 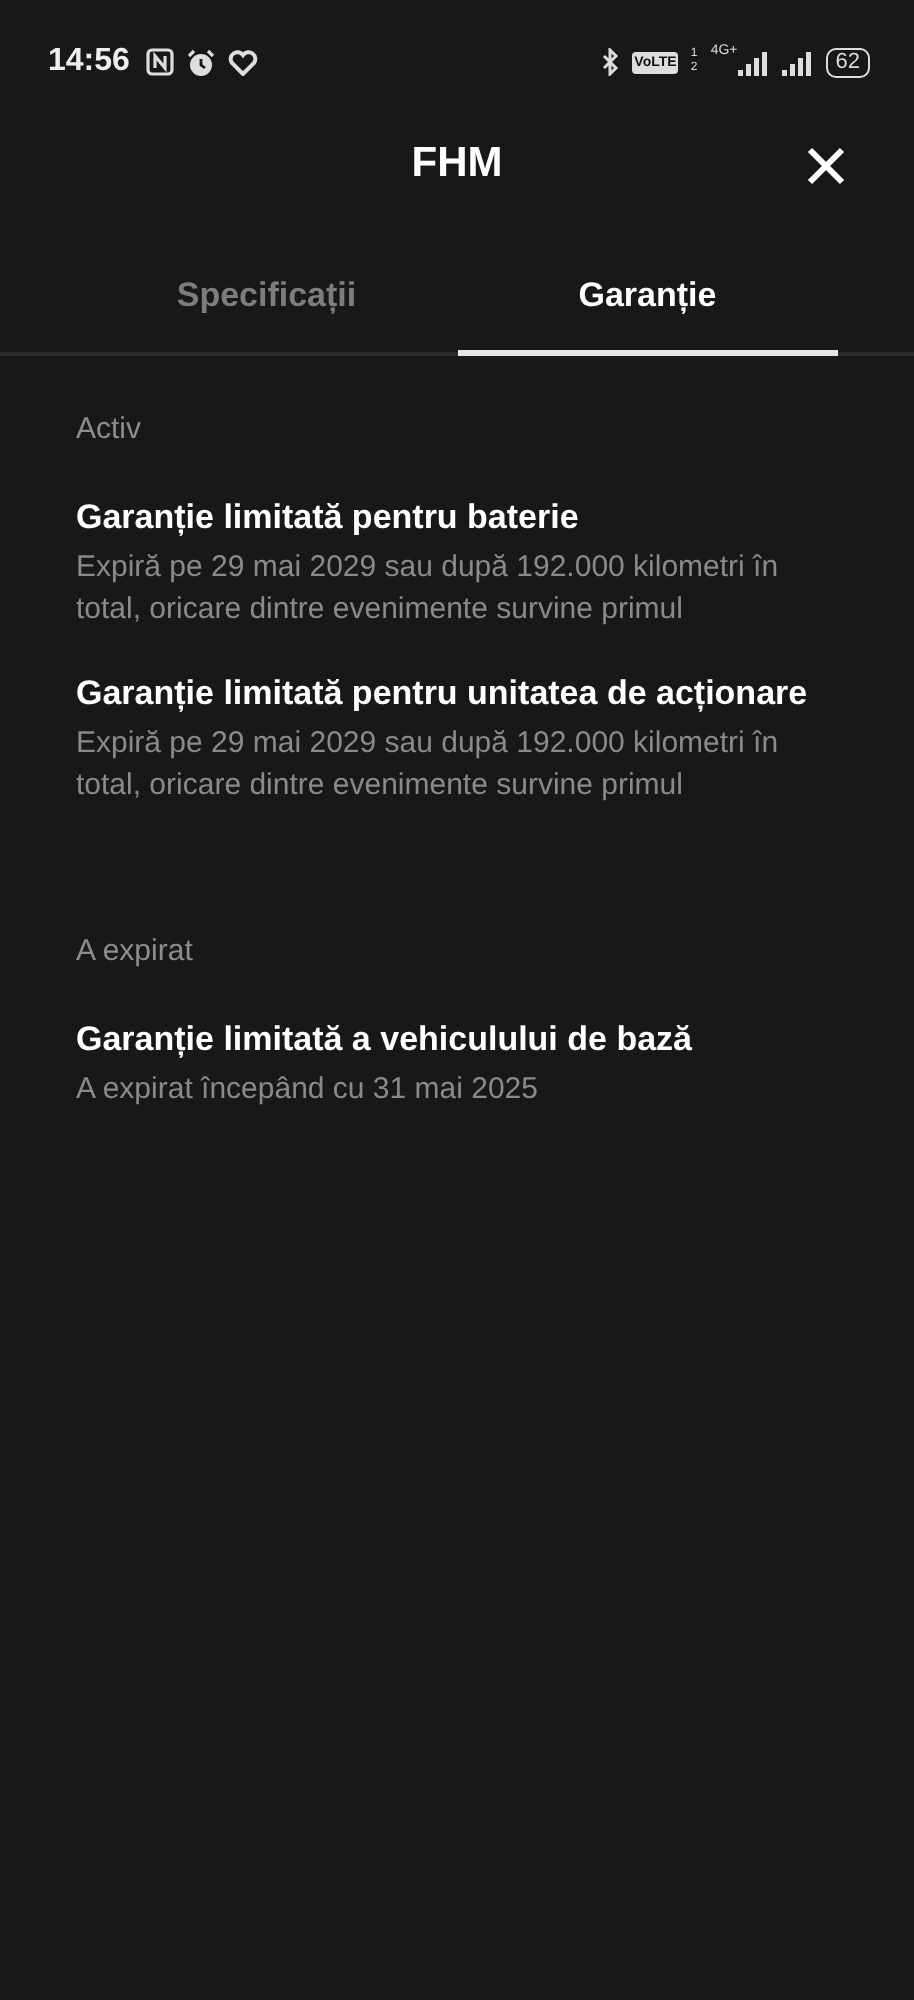 What do you see at coordinates (610, 62) in the screenshot?
I see `bluetooth-icon` at bounding box center [610, 62].